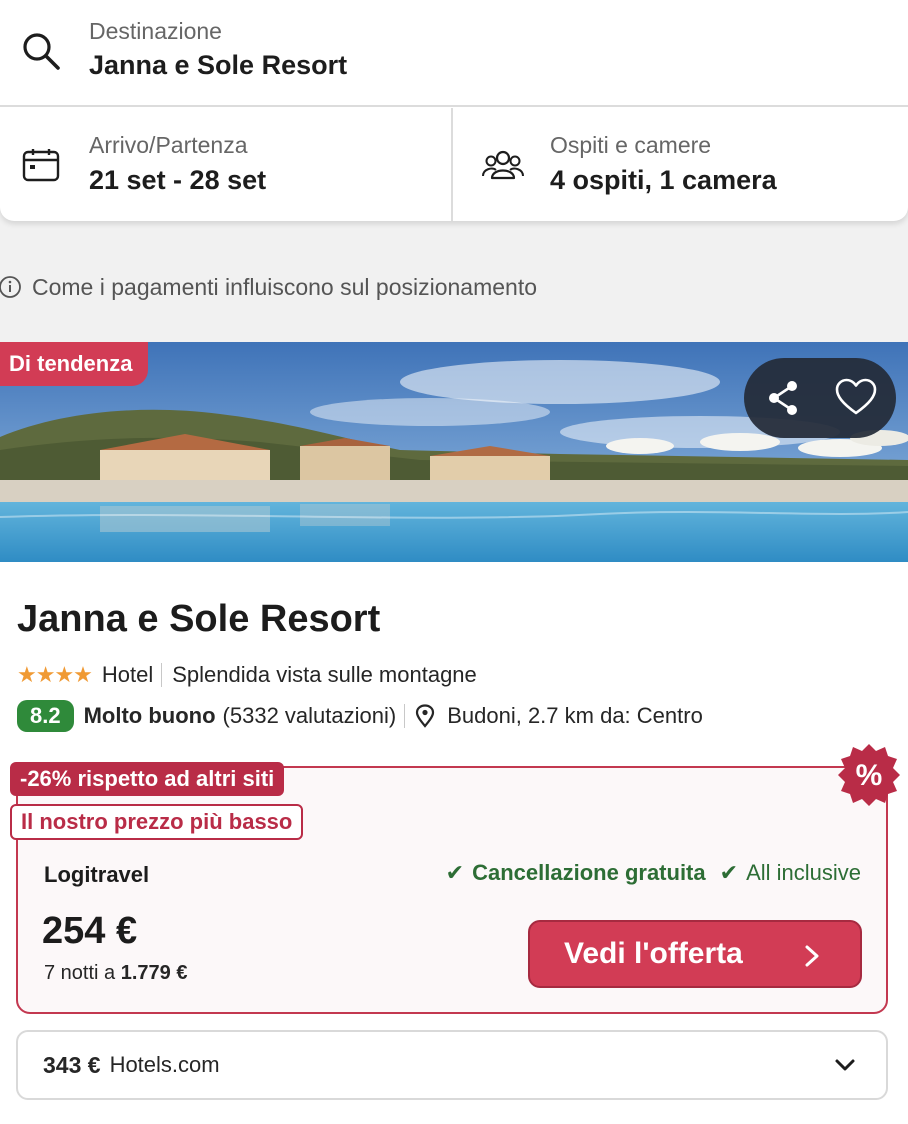 The width and height of the screenshot is (908, 1124). I want to click on dates-value: 21 set - 28 set, so click(178, 180).